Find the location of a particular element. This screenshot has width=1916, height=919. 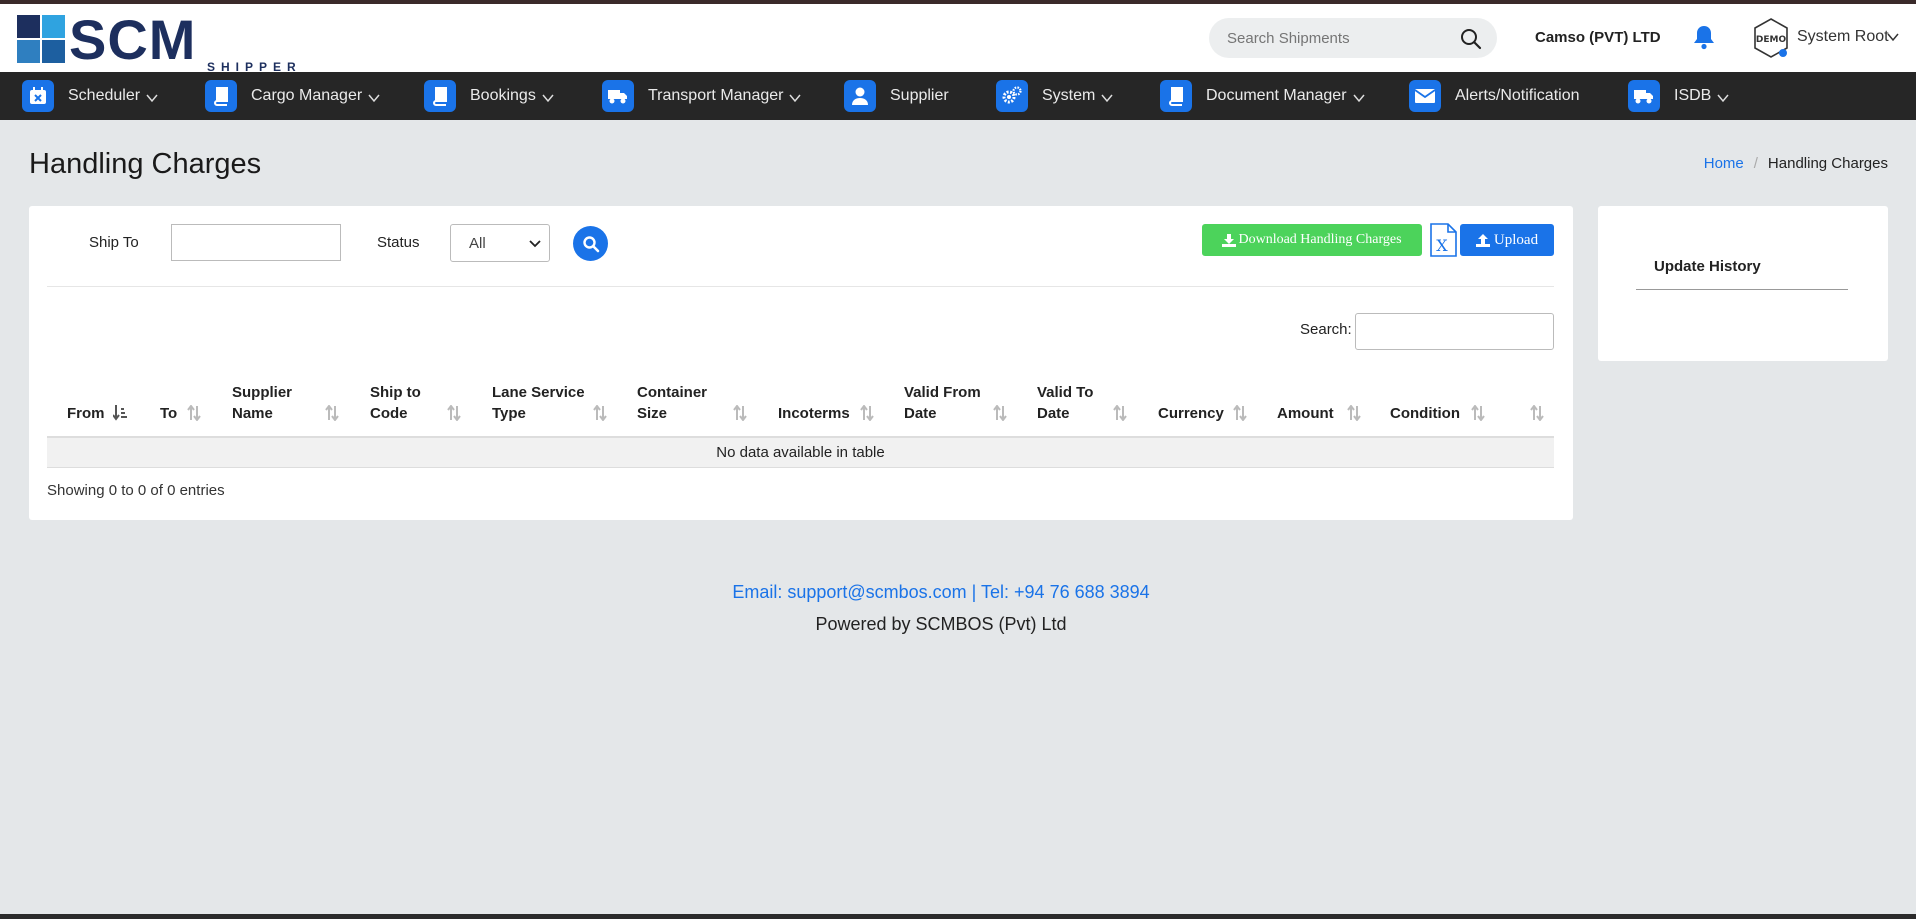

footer-powered-by: Powered by SCMBOS (Pvt) Ltd is located at coordinates (941, 624).